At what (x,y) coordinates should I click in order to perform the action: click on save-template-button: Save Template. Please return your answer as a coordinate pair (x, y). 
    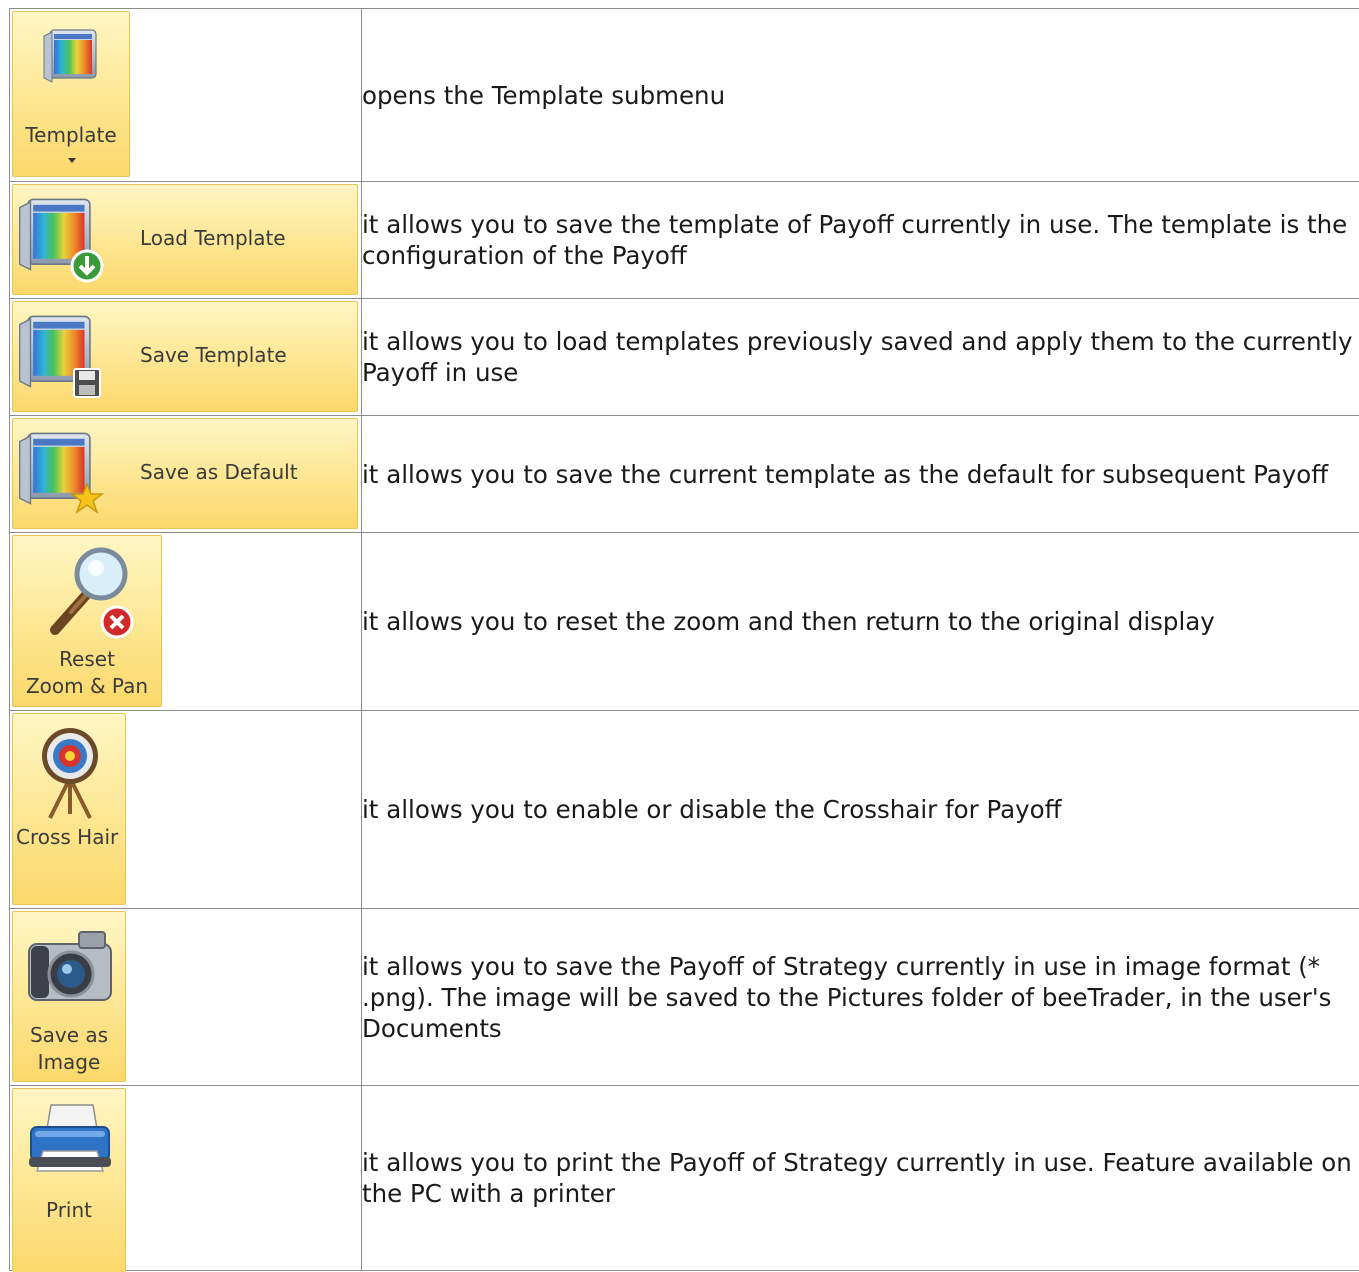
    Looking at the image, I should click on (185, 356).